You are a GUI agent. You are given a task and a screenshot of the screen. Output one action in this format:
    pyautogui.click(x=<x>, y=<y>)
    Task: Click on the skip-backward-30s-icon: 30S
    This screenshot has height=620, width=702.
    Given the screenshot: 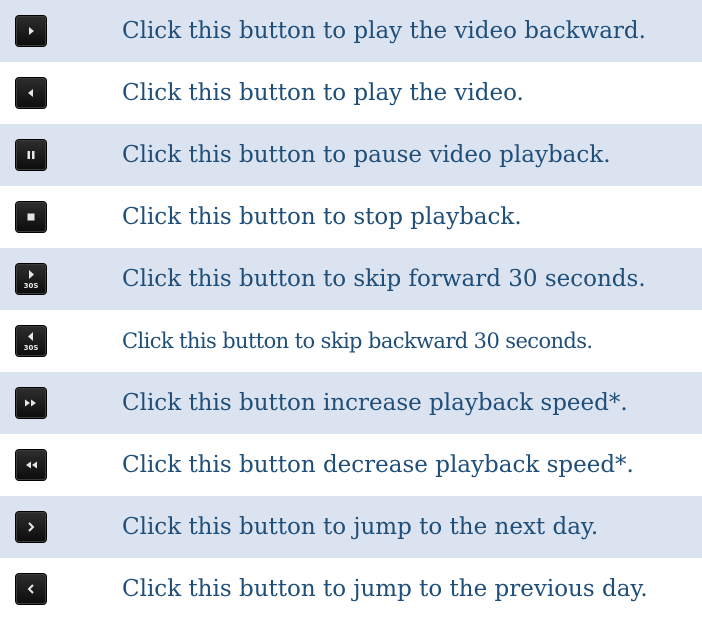 What is the action you would take?
    pyautogui.click(x=31, y=342)
    